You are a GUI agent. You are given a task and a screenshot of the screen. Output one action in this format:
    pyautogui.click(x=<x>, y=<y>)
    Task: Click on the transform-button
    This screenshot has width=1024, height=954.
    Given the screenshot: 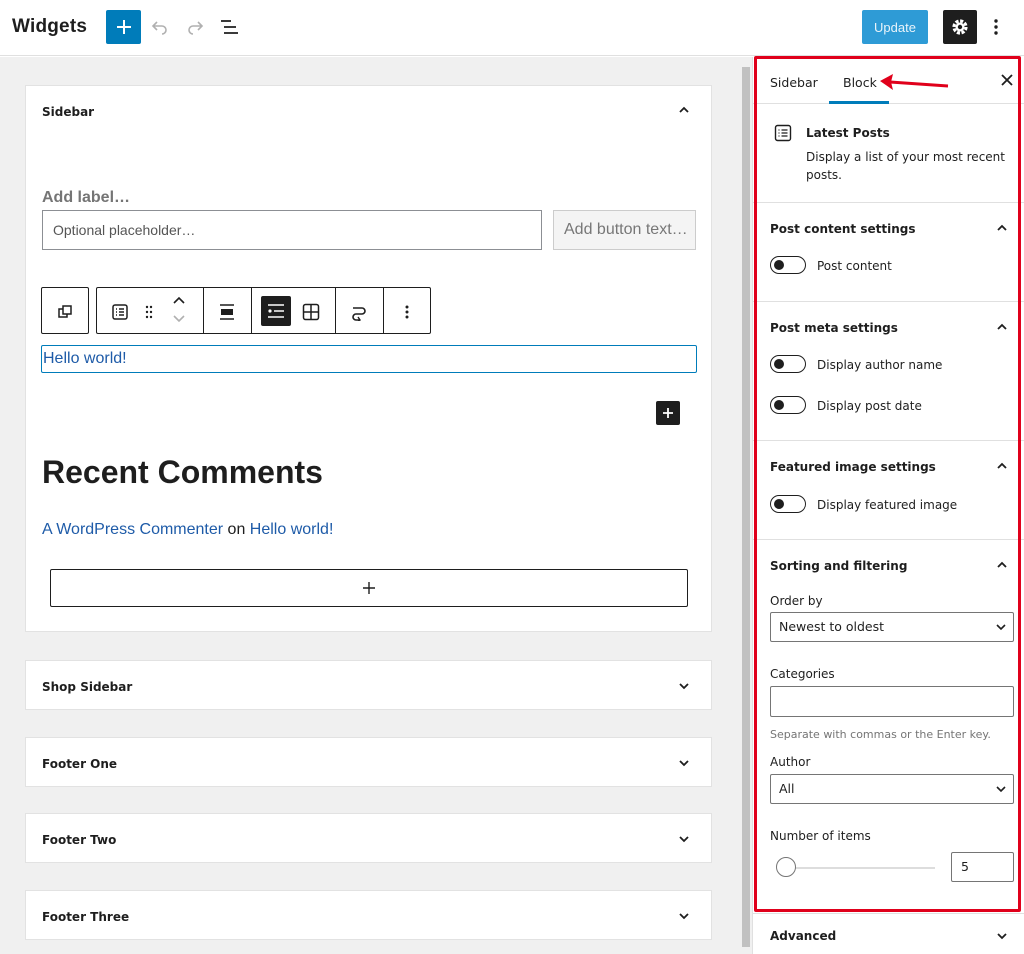 What is the action you would take?
    pyautogui.click(x=359, y=312)
    